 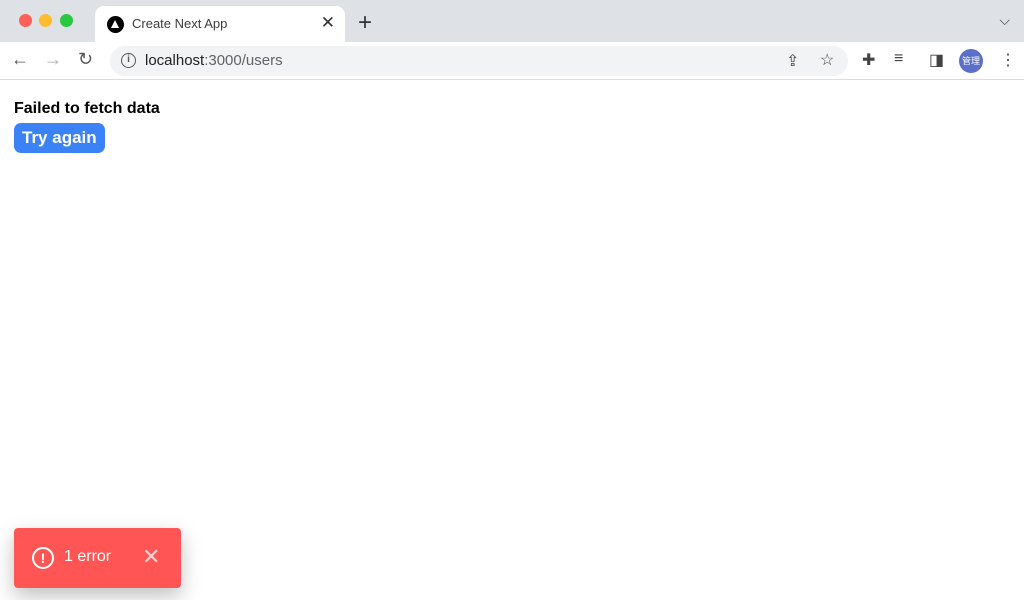 What do you see at coordinates (43, 558) in the screenshot?
I see `alert-circle-icon: !` at bounding box center [43, 558].